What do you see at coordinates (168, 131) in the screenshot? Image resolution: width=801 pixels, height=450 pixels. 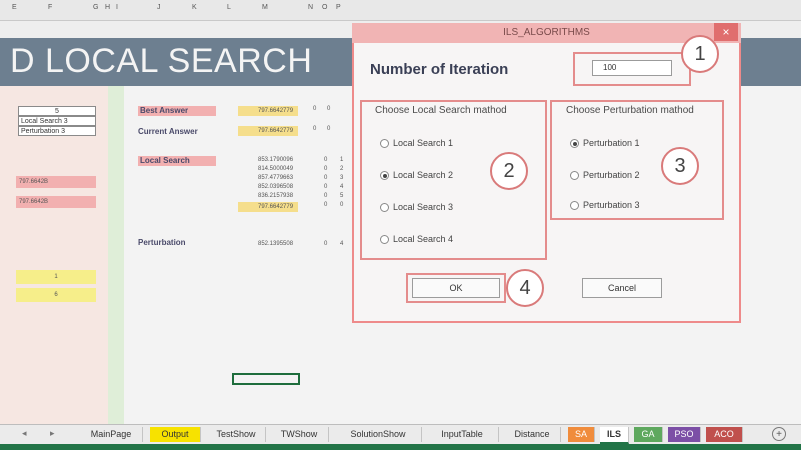 I see `label-current-answer: Current Answer` at bounding box center [168, 131].